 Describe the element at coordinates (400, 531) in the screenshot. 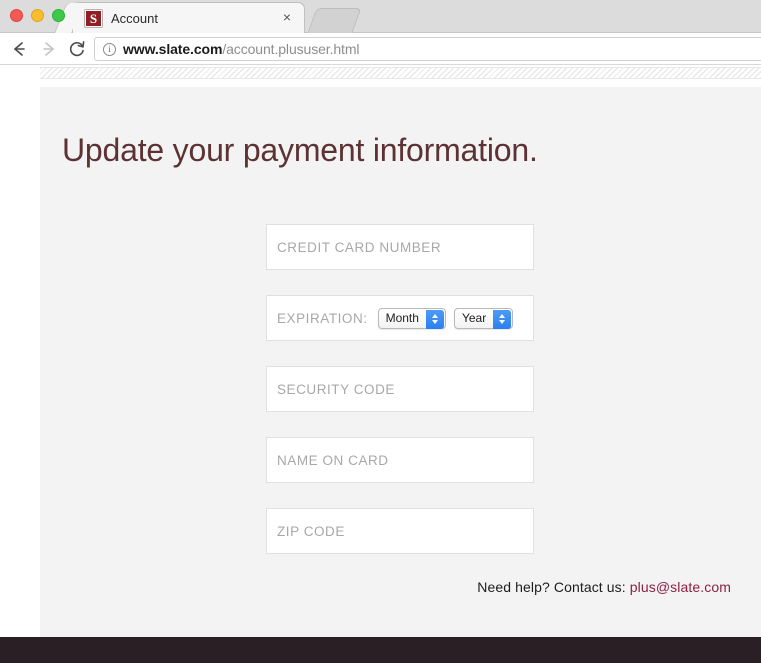

I see `zip-code-input: ZIP CODE` at that location.